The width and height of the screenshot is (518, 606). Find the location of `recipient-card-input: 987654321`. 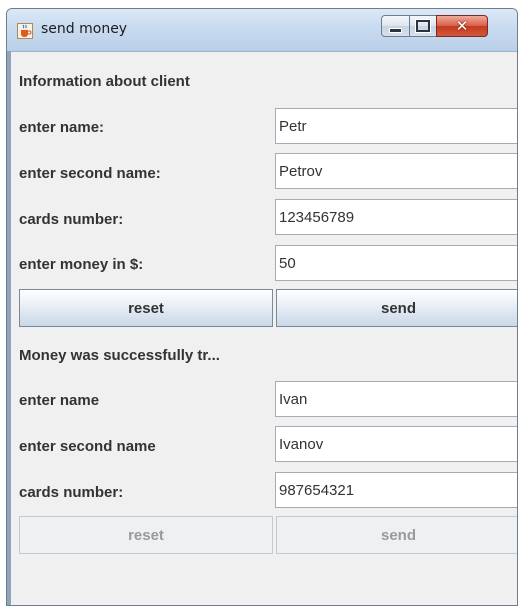

recipient-card-input: 987654321 is located at coordinates (396, 490).